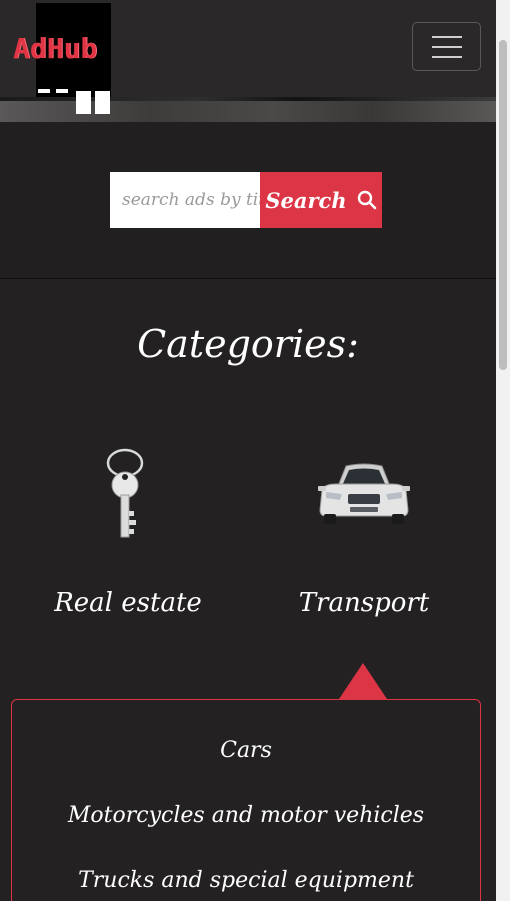  What do you see at coordinates (248, 109) in the screenshot?
I see `banner-image` at bounding box center [248, 109].